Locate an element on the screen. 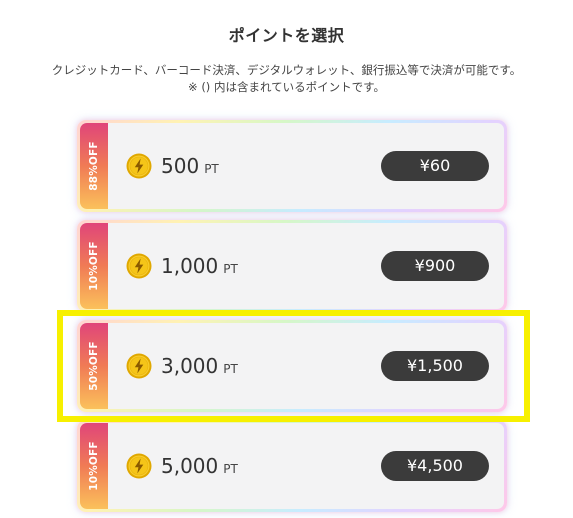 Image resolution: width=573 pixels, height=518 pixels. point-option-card-selected: 50%OFF 3,000 PT ¥1,500 is located at coordinates (292, 366).